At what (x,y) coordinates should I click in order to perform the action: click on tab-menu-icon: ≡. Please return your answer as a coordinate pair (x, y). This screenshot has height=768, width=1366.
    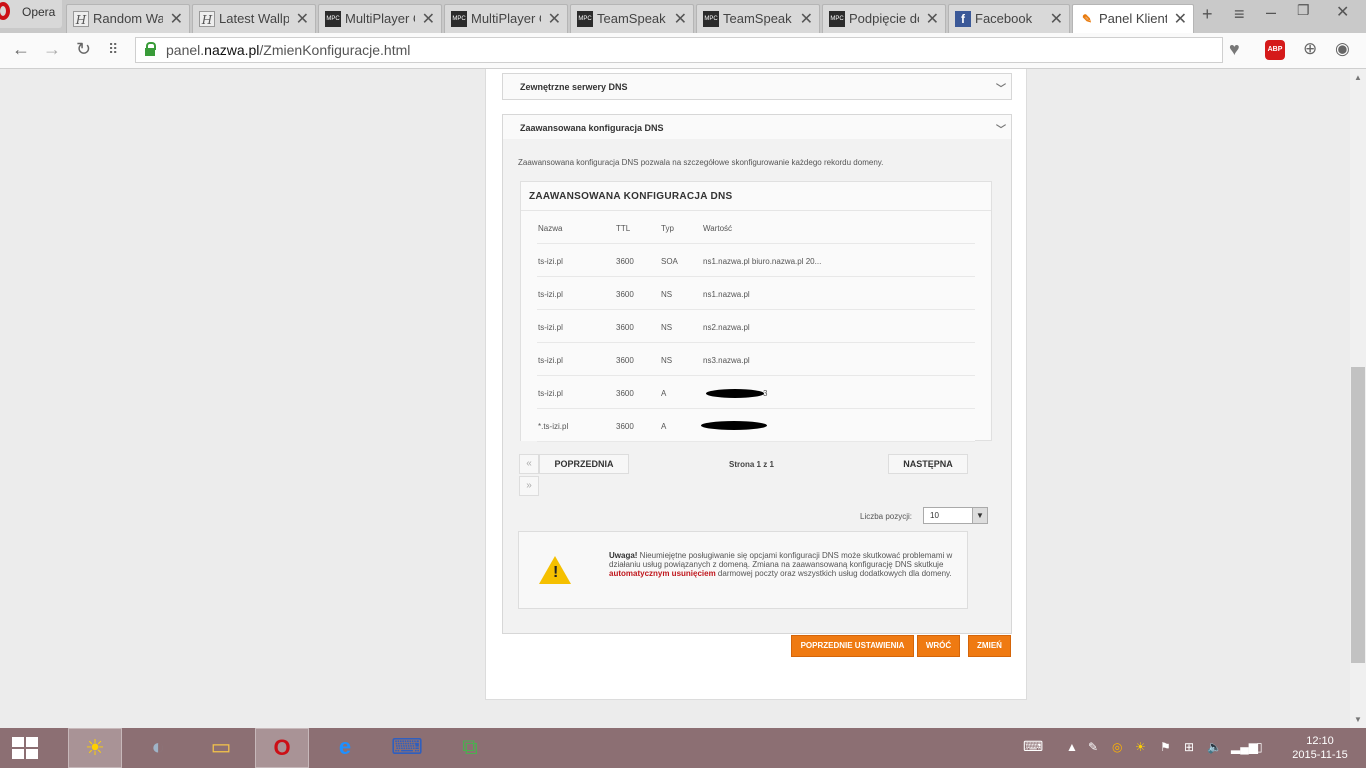
    Looking at the image, I should click on (1239, 14).